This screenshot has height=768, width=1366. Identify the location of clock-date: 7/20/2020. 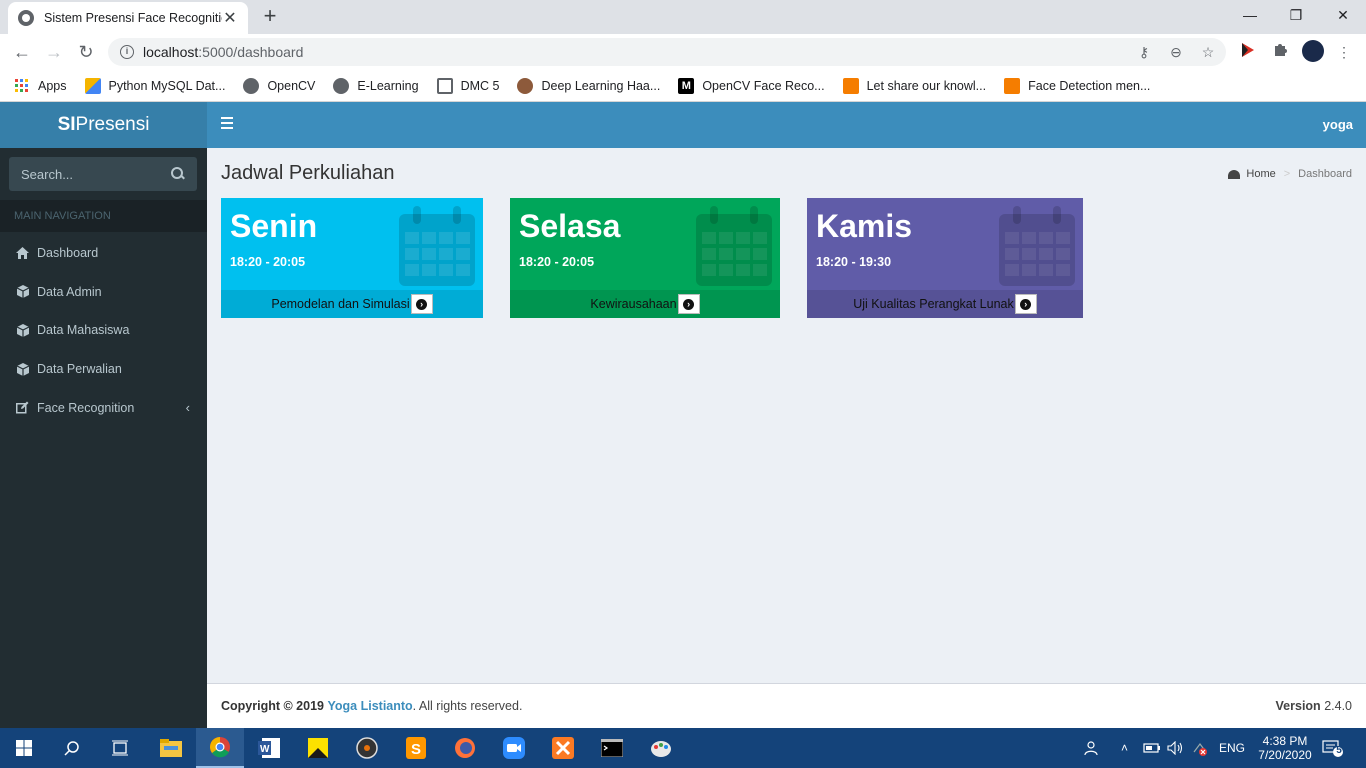
(1285, 755).